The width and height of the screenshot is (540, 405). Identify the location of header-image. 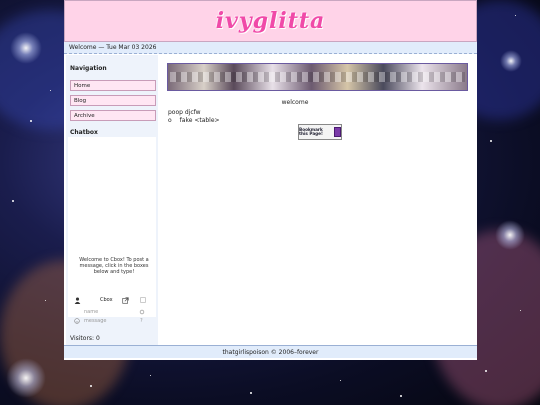
(317, 77).